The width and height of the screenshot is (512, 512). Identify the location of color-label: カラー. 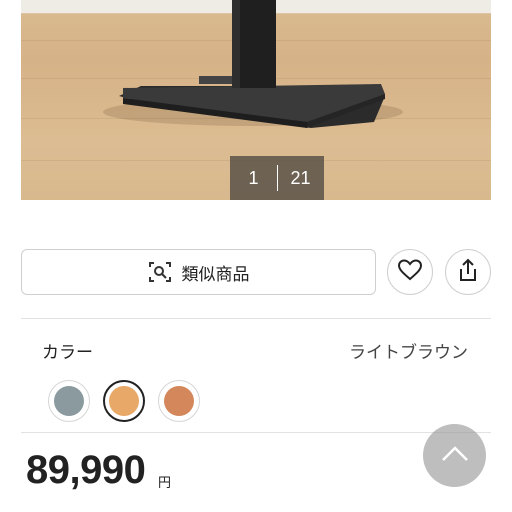
(67, 353).